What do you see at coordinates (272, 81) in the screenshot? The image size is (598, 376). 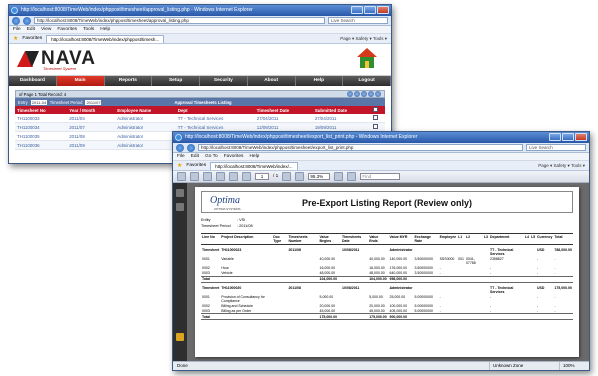 I see `nav-item-about: About` at bounding box center [272, 81].